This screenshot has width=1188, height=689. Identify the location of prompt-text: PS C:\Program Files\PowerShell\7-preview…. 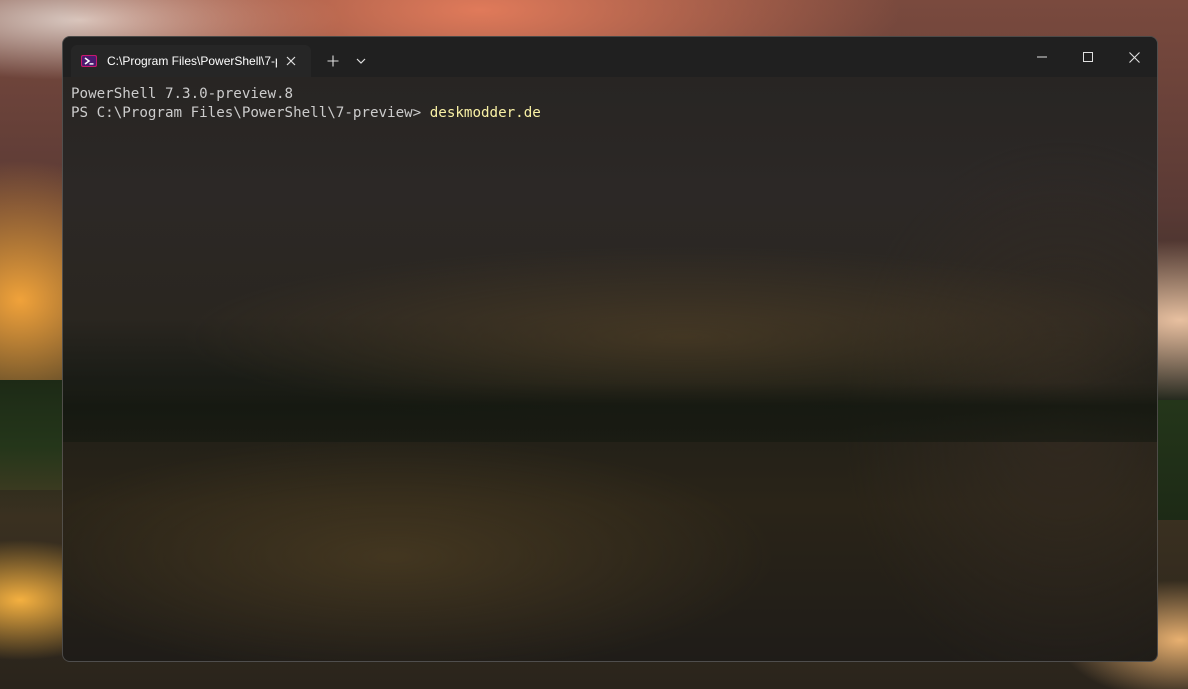
(250, 113).